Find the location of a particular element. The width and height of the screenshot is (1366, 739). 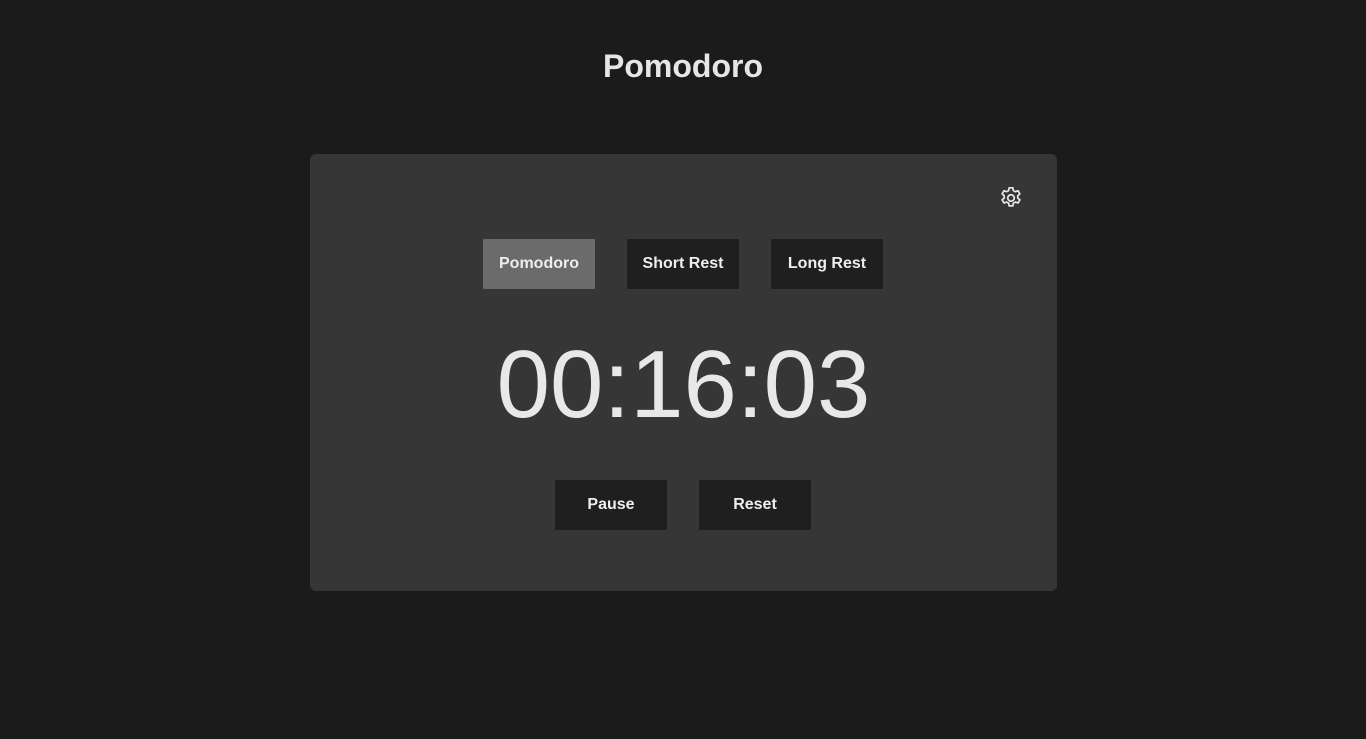

tab-long-rest: Long Rest is located at coordinates (827, 264).